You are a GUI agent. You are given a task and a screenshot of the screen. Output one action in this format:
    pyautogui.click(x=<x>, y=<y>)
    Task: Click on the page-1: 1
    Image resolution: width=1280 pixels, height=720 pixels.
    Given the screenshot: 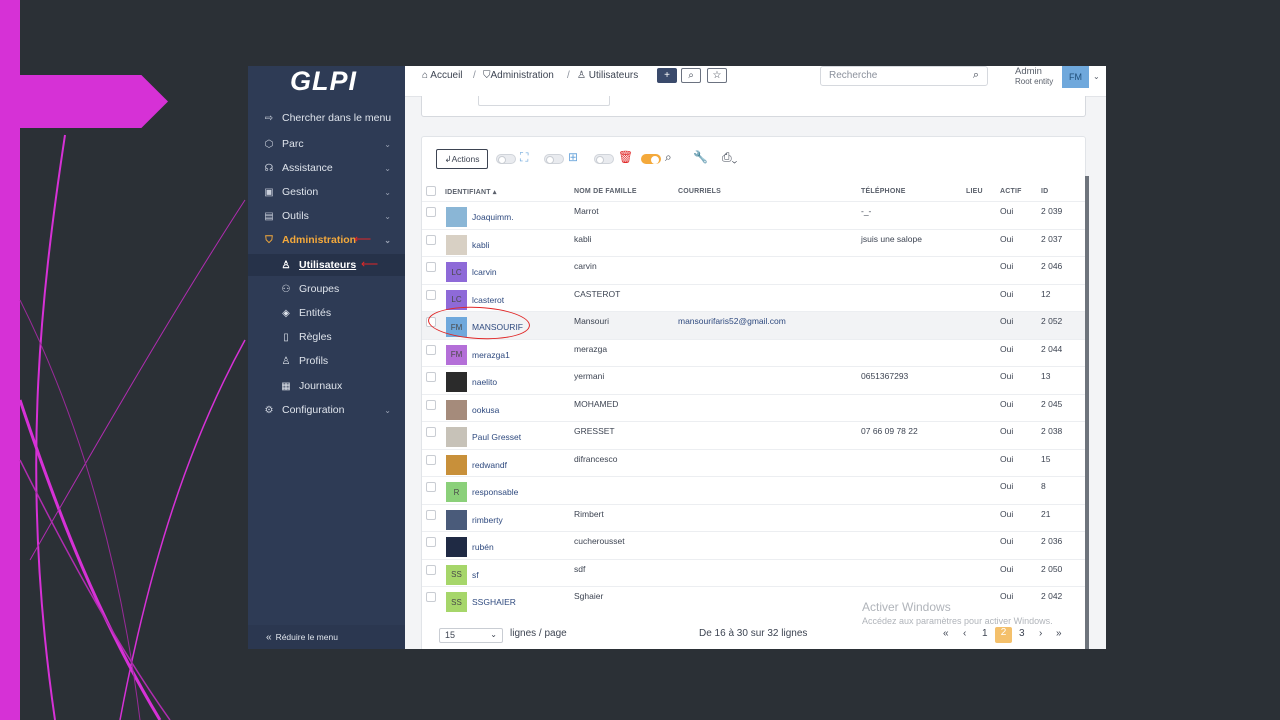 What is the action you would take?
    pyautogui.click(x=985, y=633)
    